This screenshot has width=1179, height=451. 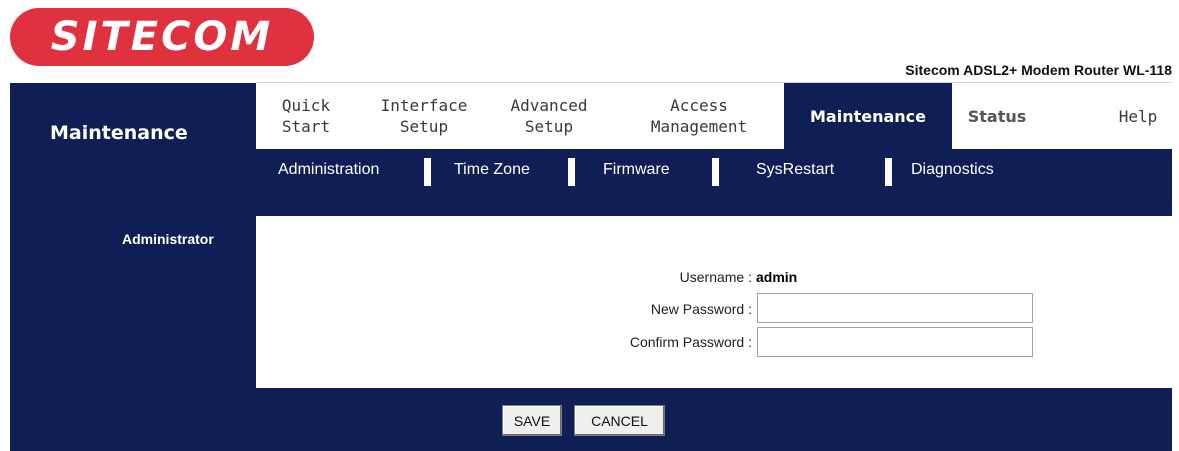 I want to click on tab-interface-setup: Interface Setup, so click(x=424, y=116).